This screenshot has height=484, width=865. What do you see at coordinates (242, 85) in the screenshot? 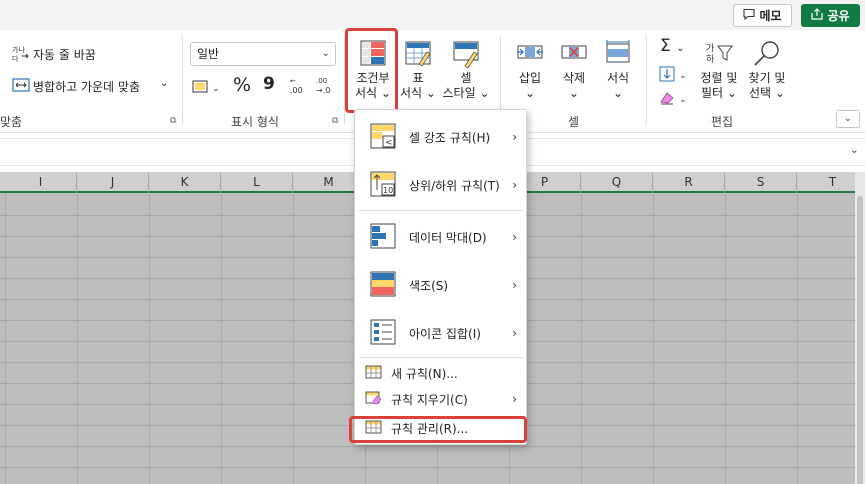
I see `percent-style-button: %` at bounding box center [242, 85].